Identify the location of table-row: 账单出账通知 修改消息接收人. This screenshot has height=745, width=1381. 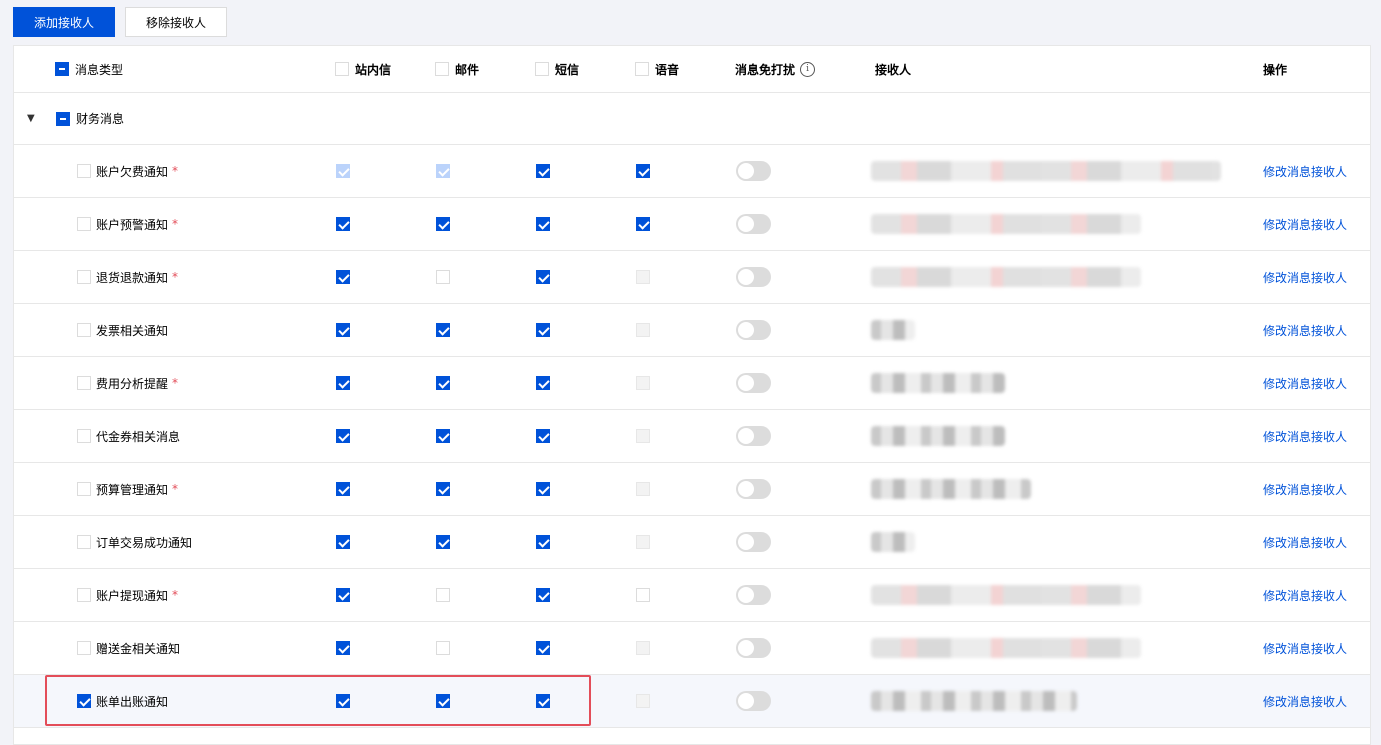
(692, 701).